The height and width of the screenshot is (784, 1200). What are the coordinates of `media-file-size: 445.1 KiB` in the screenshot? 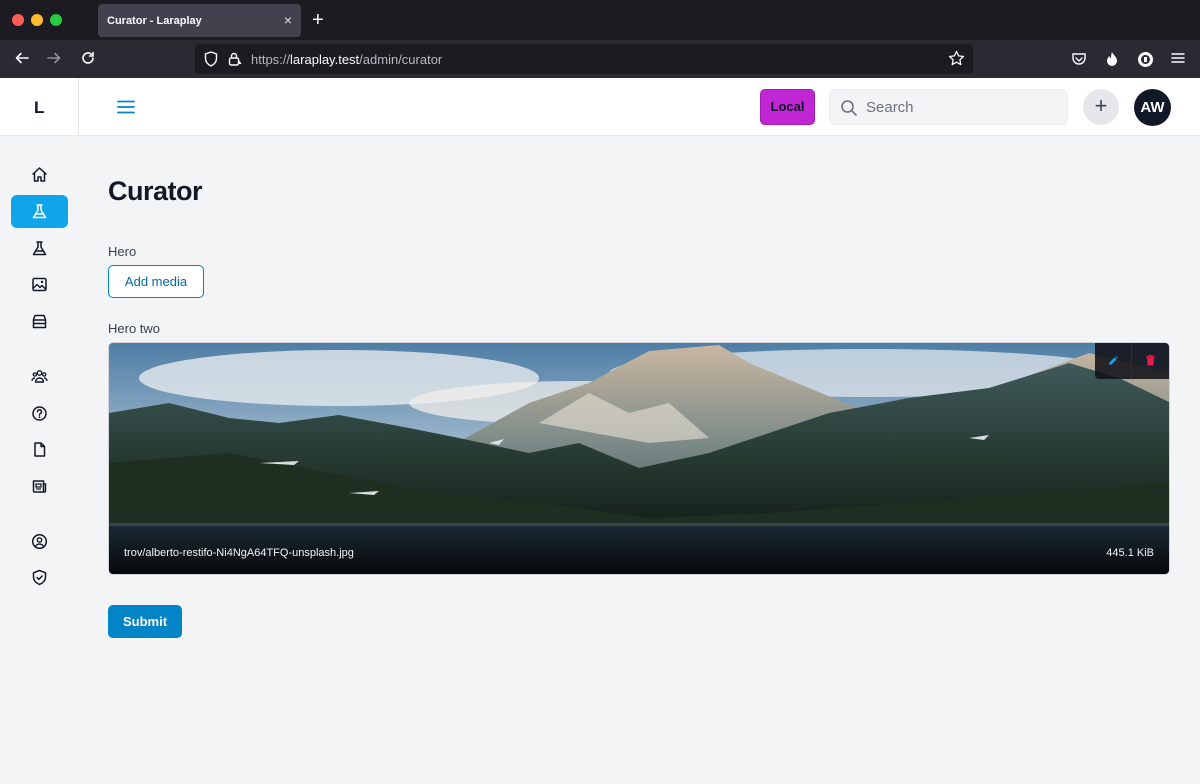 It's located at (1130, 553).